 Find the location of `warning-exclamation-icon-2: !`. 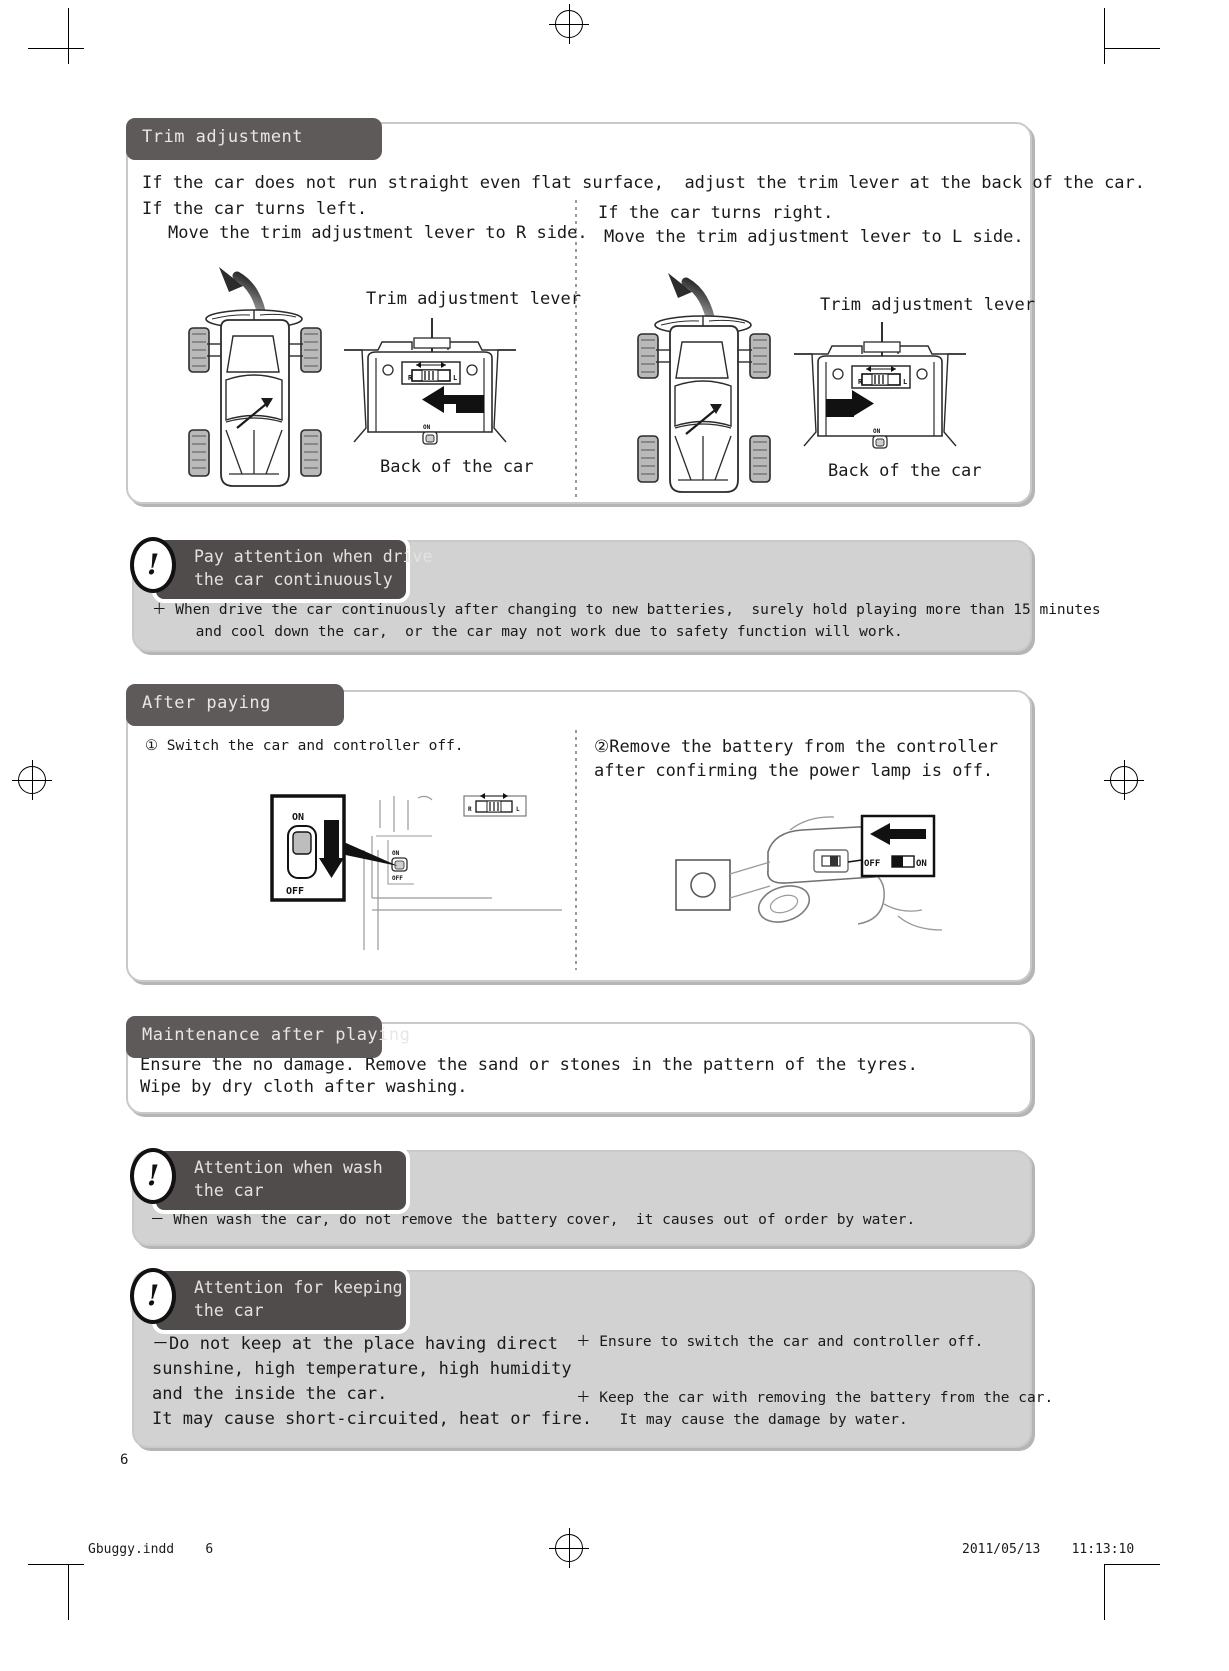

warning-exclamation-icon-2: ! is located at coordinates (153, 1176).